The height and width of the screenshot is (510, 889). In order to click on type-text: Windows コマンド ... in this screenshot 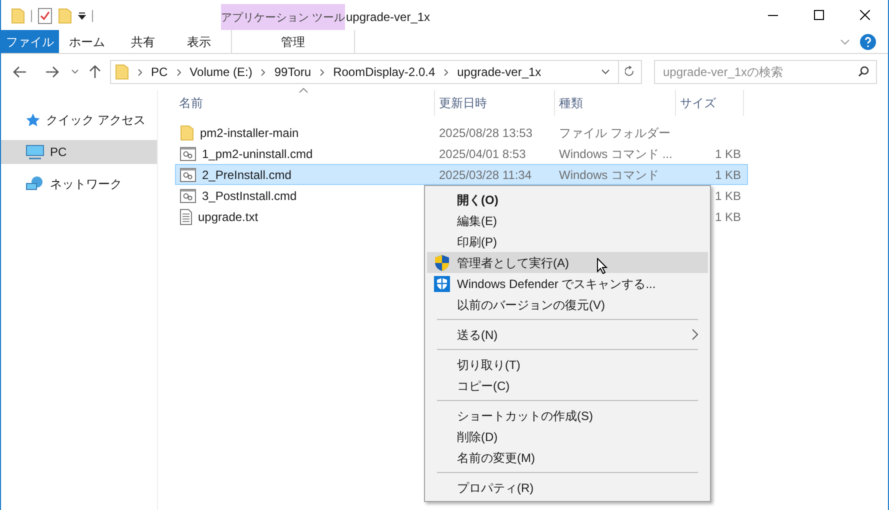, I will do `click(615, 153)`.